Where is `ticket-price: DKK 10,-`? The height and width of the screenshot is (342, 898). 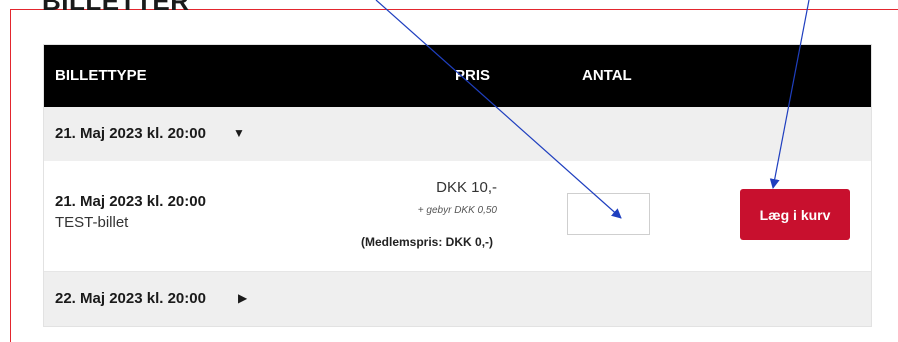 ticket-price: DKK 10,- is located at coordinates (466, 187).